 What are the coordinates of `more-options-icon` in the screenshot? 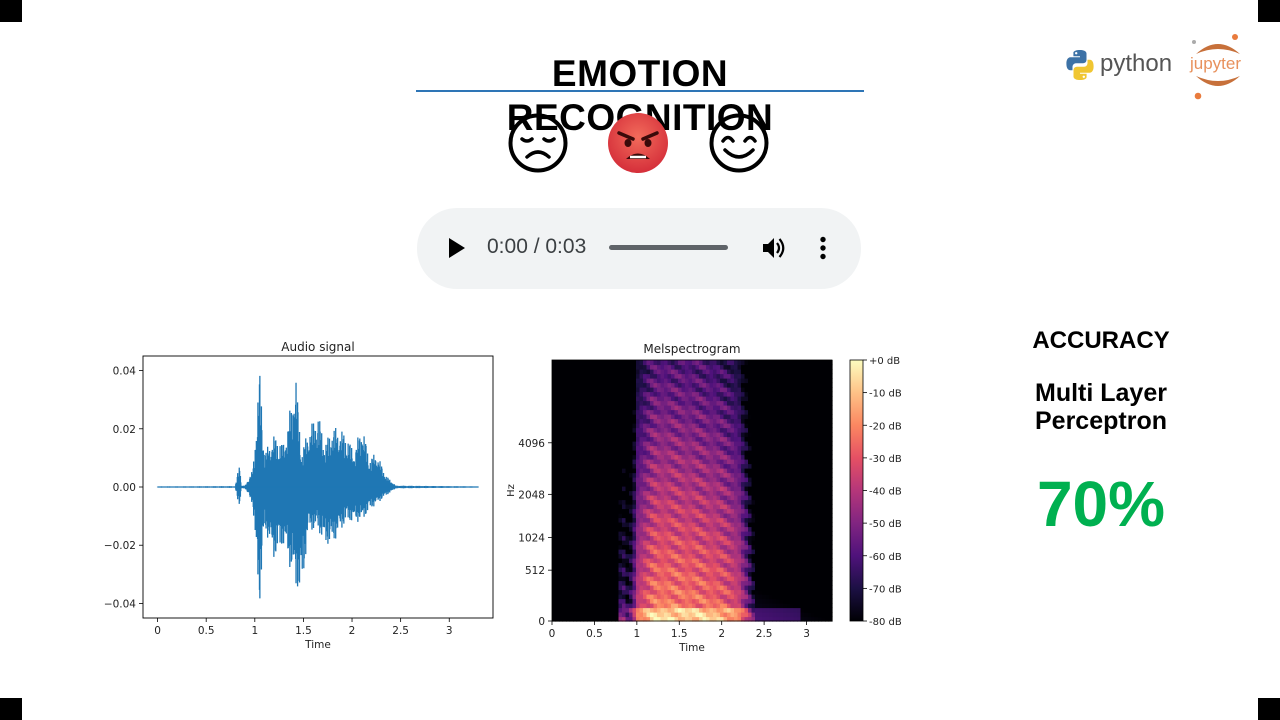 It's located at (823, 248).